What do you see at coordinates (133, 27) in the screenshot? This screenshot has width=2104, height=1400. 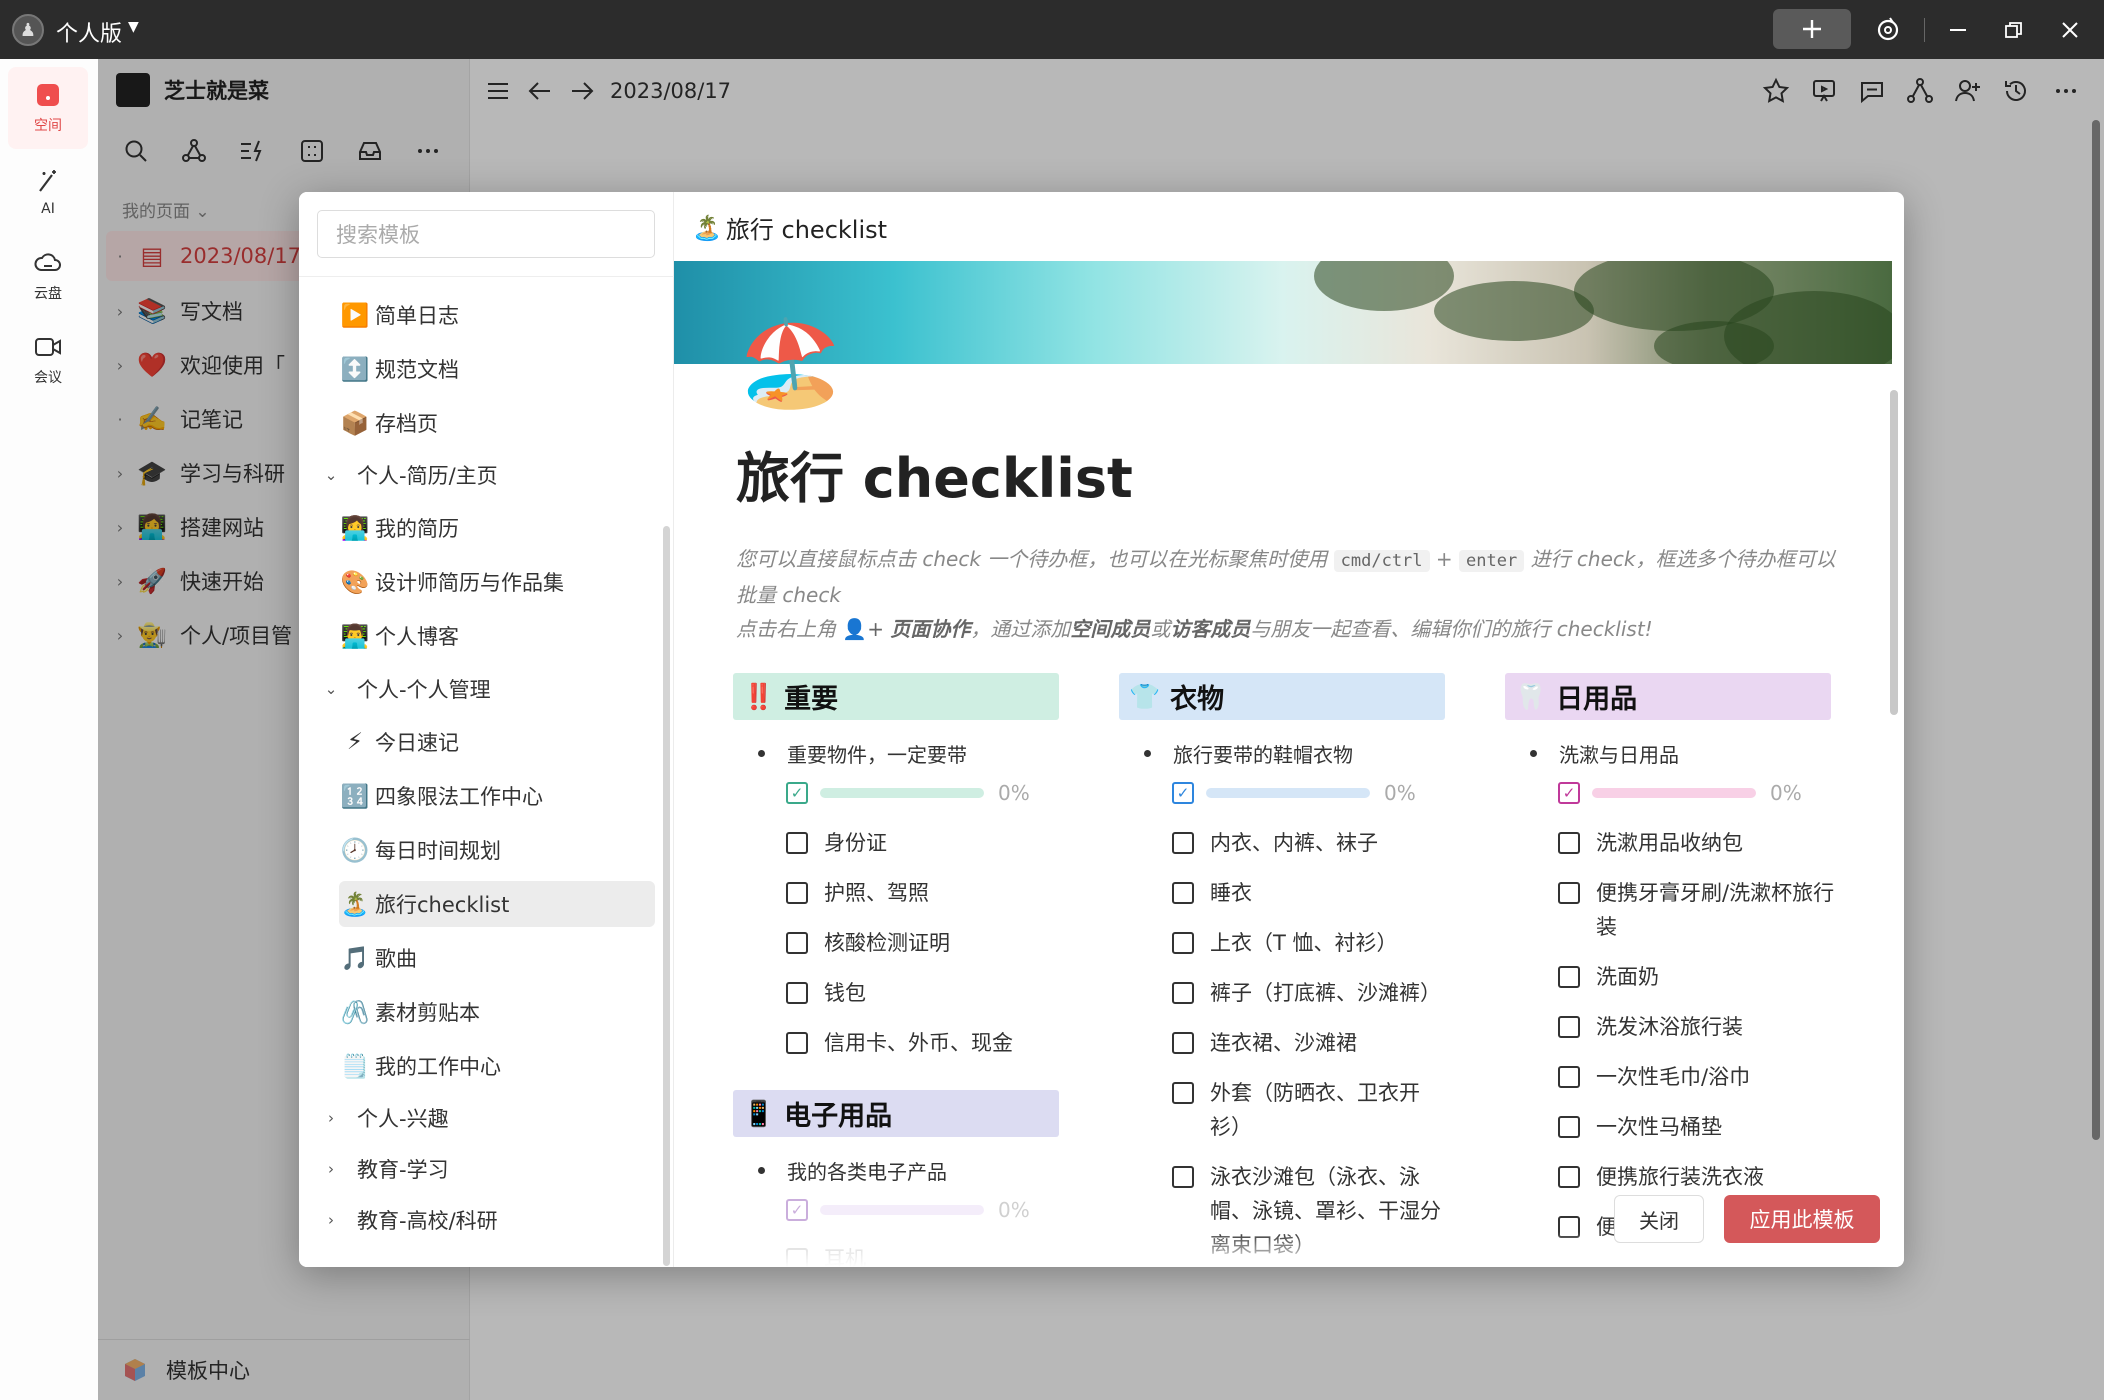 I see `caret-down-icon: ▼` at bounding box center [133, 27].